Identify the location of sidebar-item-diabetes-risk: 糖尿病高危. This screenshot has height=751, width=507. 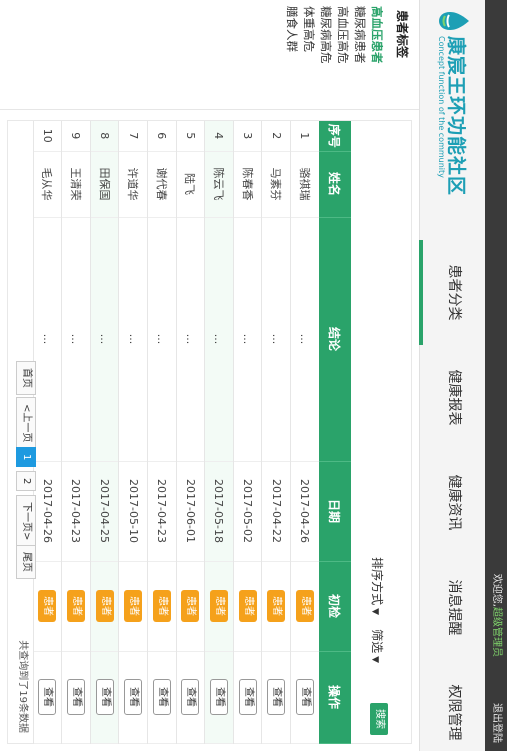
(325, 35).